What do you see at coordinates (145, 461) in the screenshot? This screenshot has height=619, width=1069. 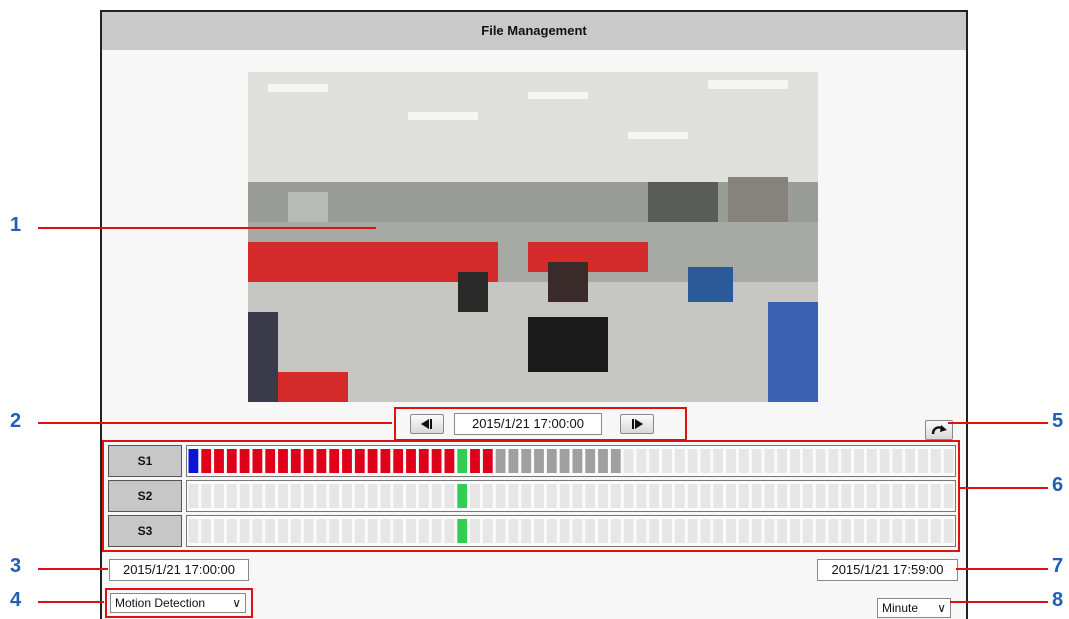 I see `track-label-s1: S1` at bounding box center [145, 461].